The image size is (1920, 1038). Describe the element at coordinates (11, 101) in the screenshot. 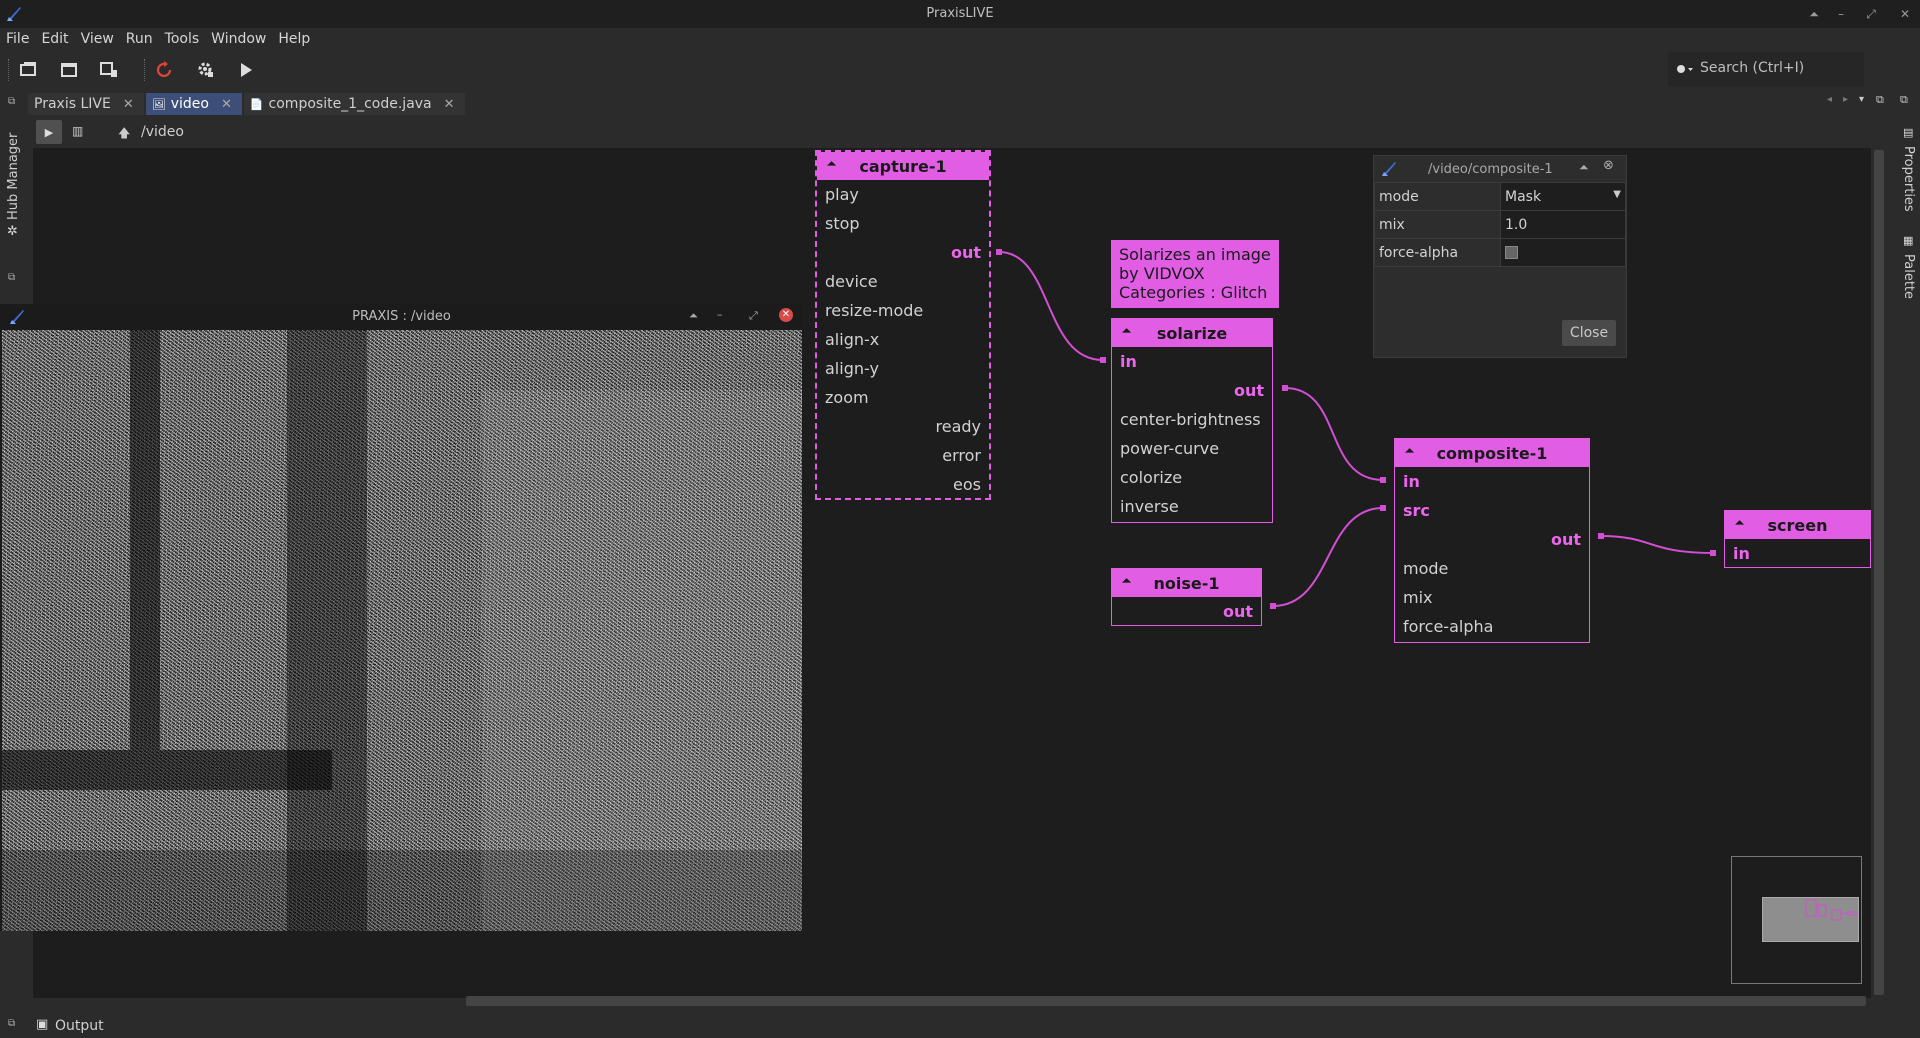

I see `rail-minimize-icon: ⧉` at that location.